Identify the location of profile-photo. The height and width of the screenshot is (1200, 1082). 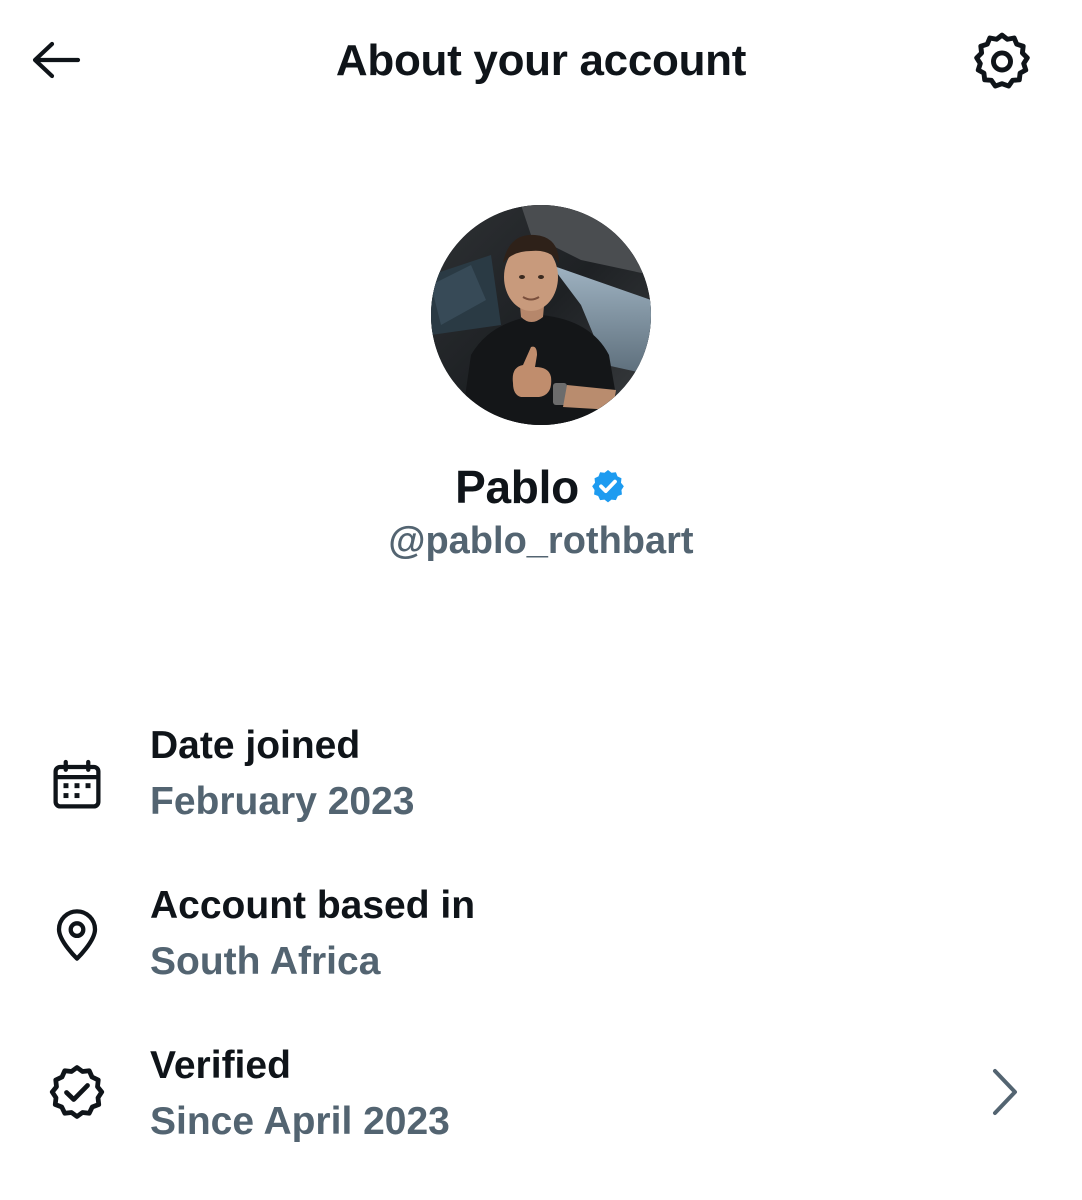
(541, 315).